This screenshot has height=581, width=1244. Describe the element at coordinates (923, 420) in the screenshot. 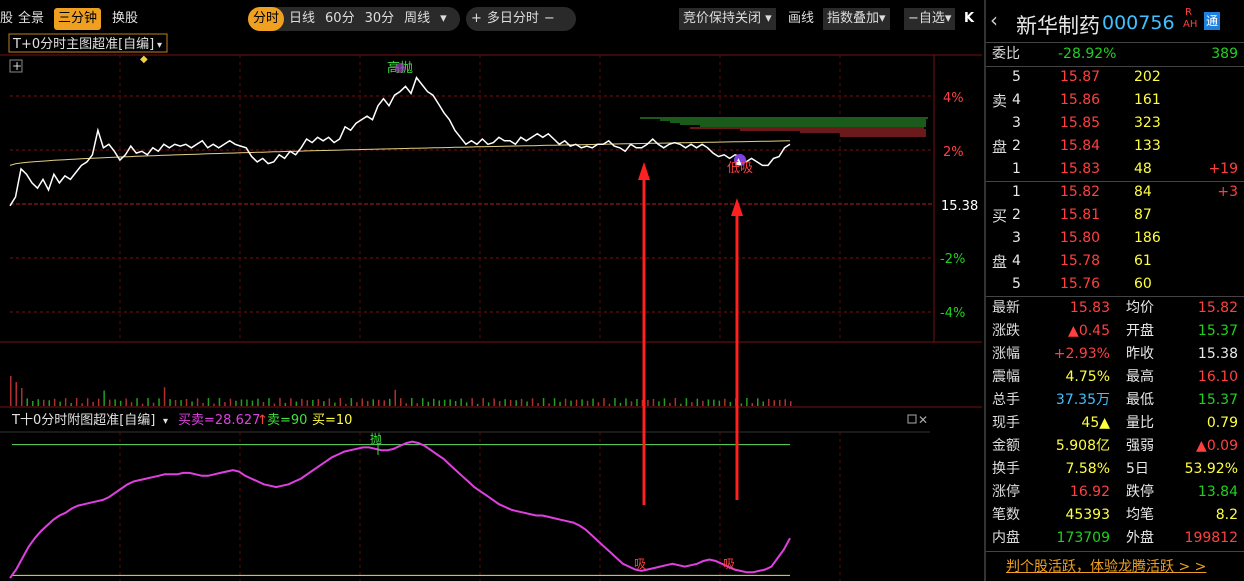

I see `close-icon: ✕` at that location.